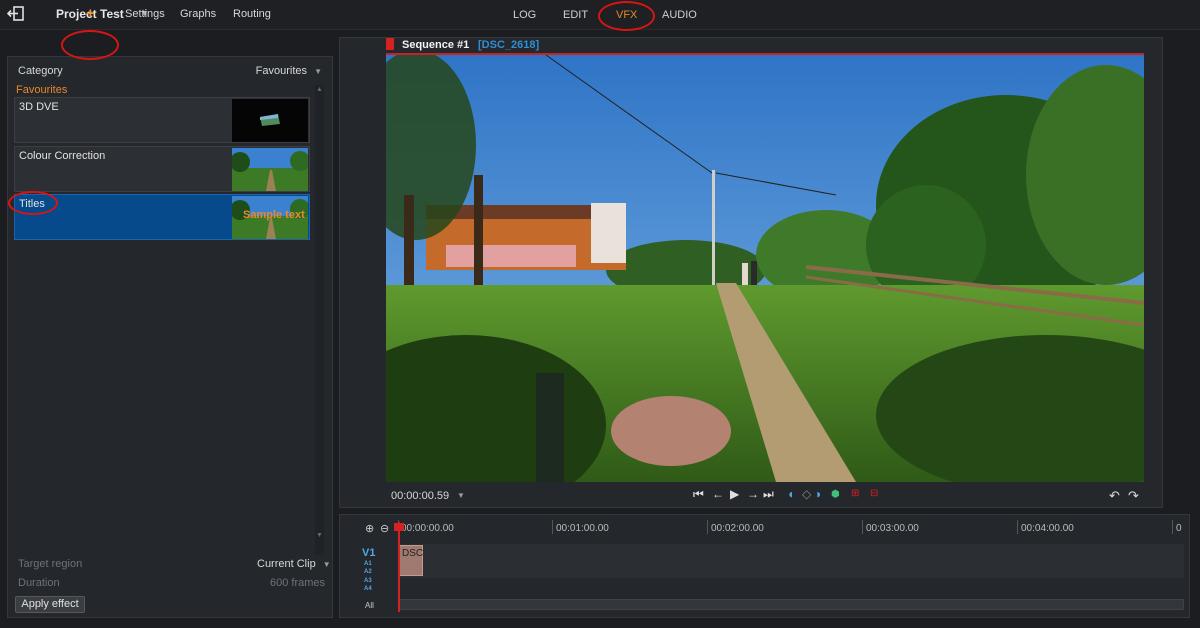 This screenshot has height=628, width=1200. Describe the element at coordinates (1114, 496) in the screenshot. I see `undo-icon: ↶` at that location.